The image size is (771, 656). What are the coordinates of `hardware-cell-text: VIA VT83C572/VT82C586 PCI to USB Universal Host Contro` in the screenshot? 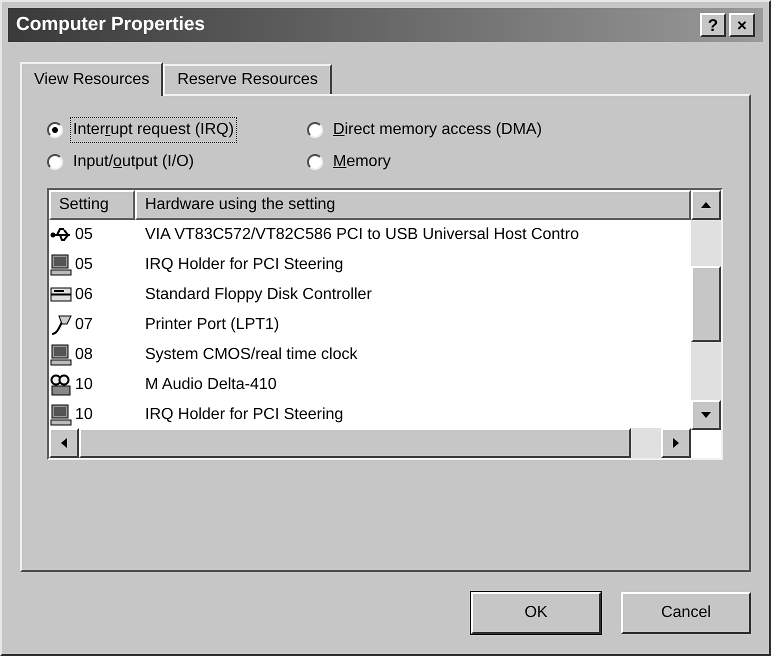 It's located at (361, 235).